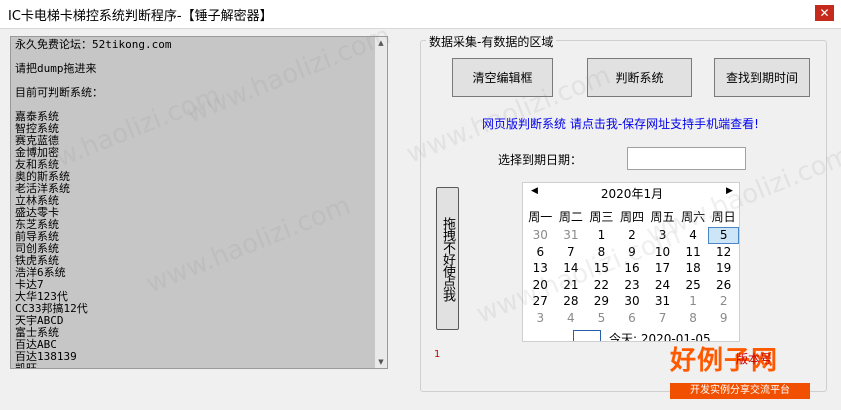  Describe the element at coordinates (620, 123) in the screenshot. I see `web-version-link: 网页版判断系统 请点击我-保存网址支持手机端查看!` at that location.